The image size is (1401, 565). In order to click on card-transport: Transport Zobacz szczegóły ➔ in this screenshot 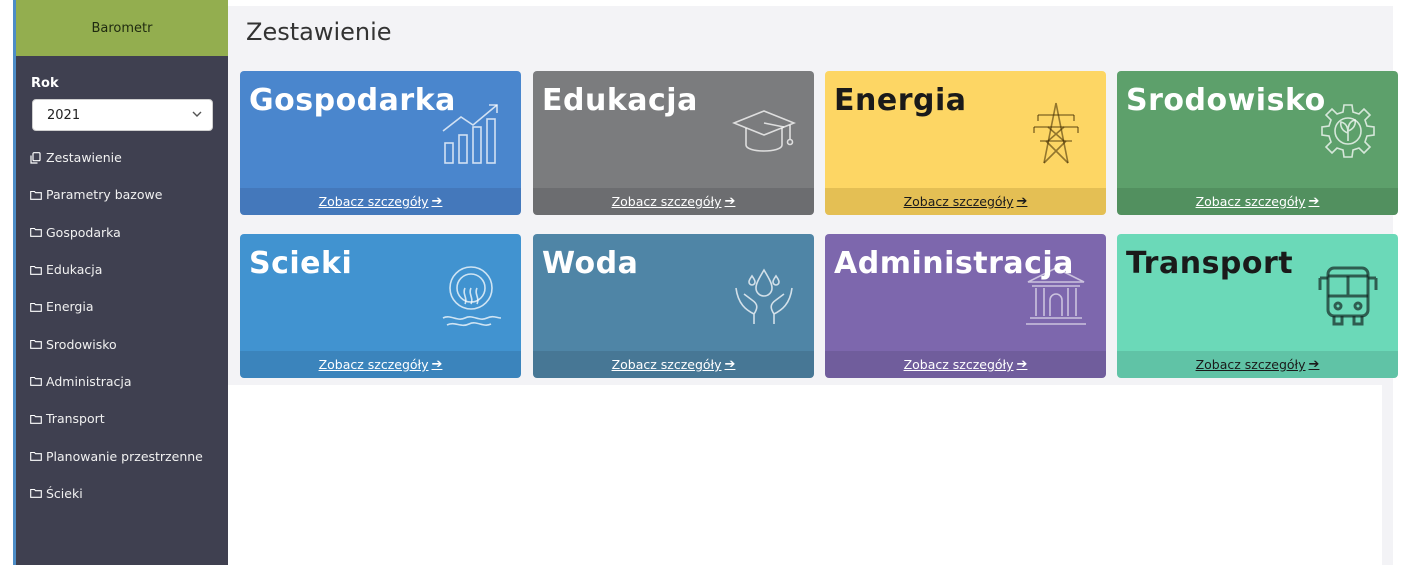, I will do `click(1257, 306)`.